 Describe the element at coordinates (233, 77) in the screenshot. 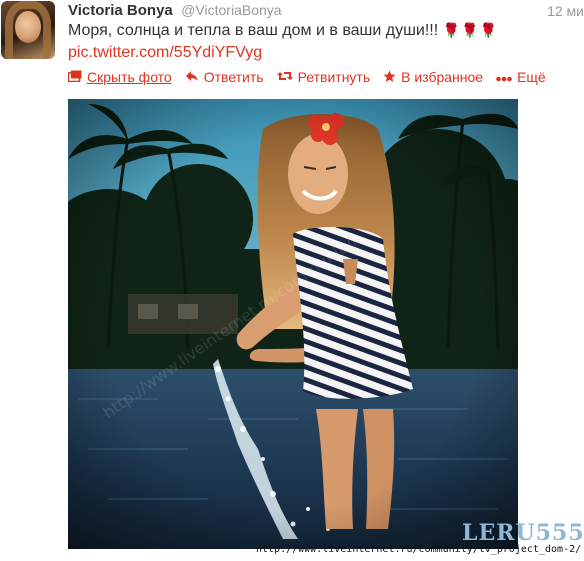

I see `reply-label: Ответить` at that location.